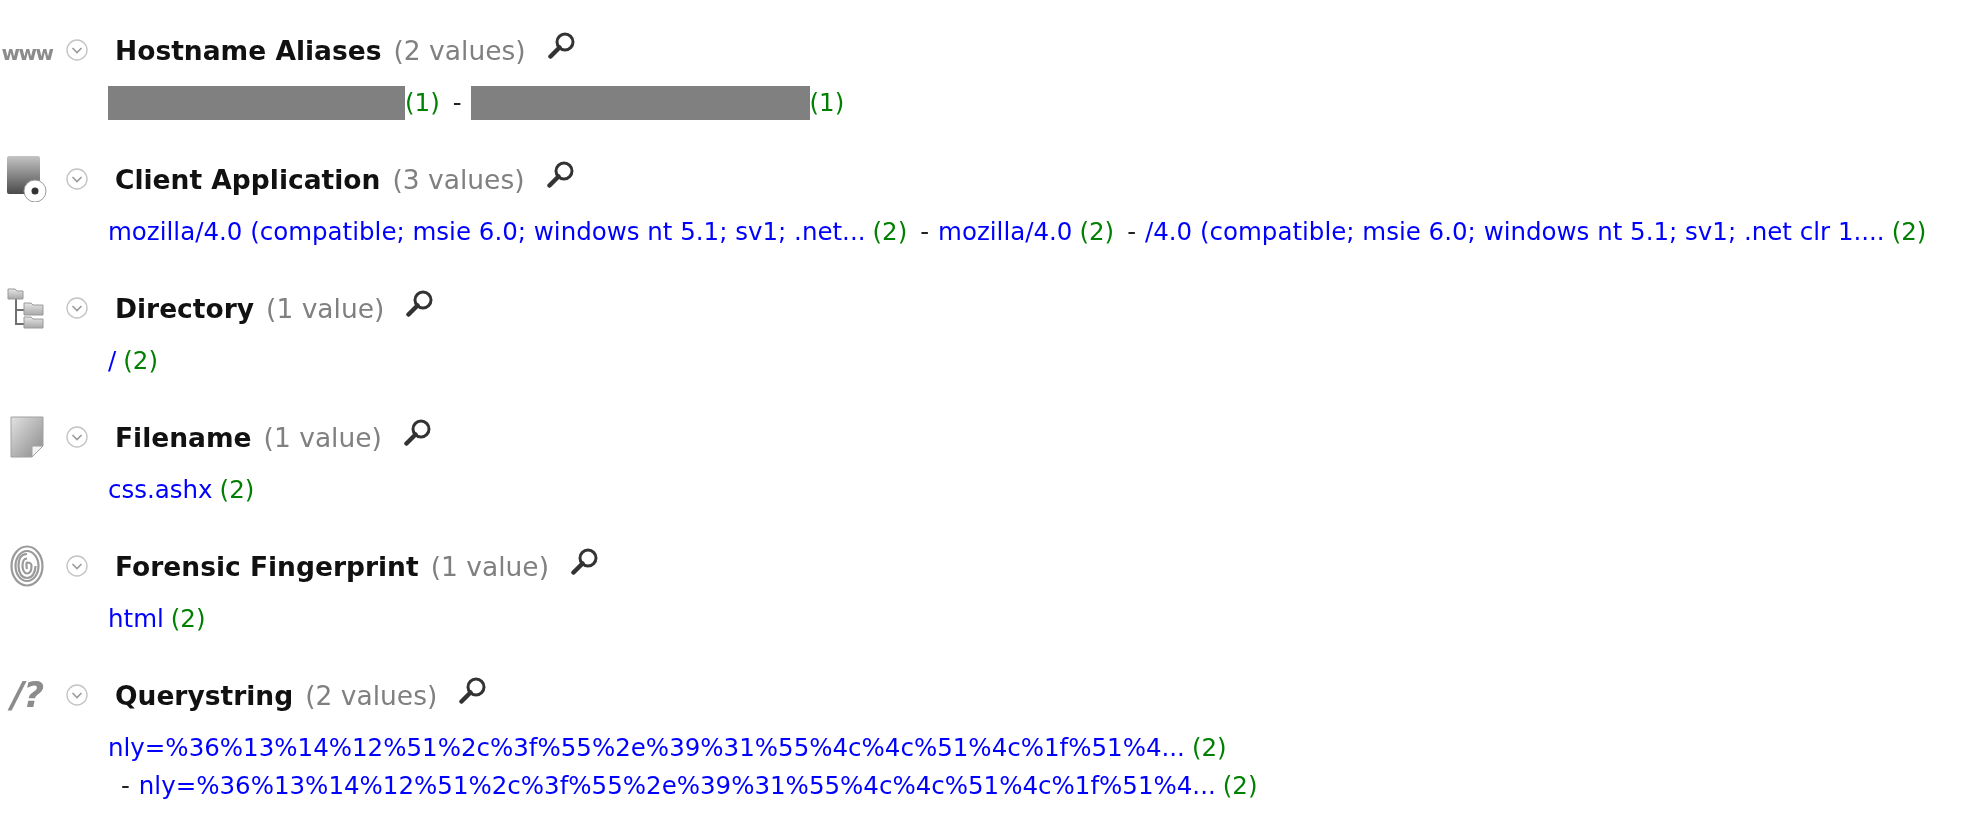 The height and width of the screenshot is (824, 1988). What do you see at coordinates (1005, 232) in the screenshot?
I see `value-link: mozilla/4.0` at bounding box center [1005, 232].